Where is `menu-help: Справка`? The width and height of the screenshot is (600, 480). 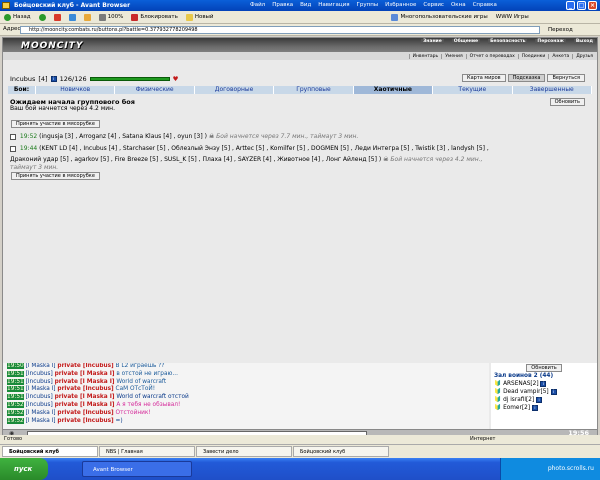
menu-help: Справка is located at coordinates (485, 5).